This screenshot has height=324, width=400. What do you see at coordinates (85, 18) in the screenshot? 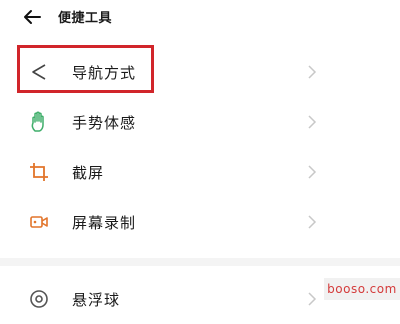
I see `page-title: 便捷工具` at bounding box center [85, 18].